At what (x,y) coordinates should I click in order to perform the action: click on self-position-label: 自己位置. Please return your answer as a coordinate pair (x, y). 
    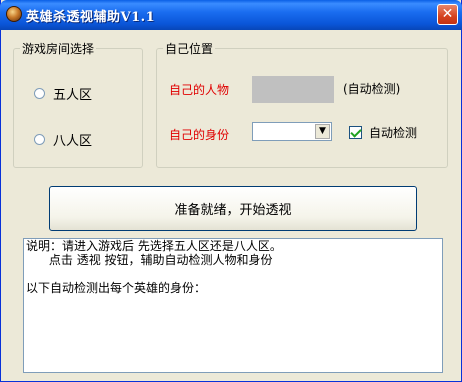
    Looking at the image, I should click on (189, 49).